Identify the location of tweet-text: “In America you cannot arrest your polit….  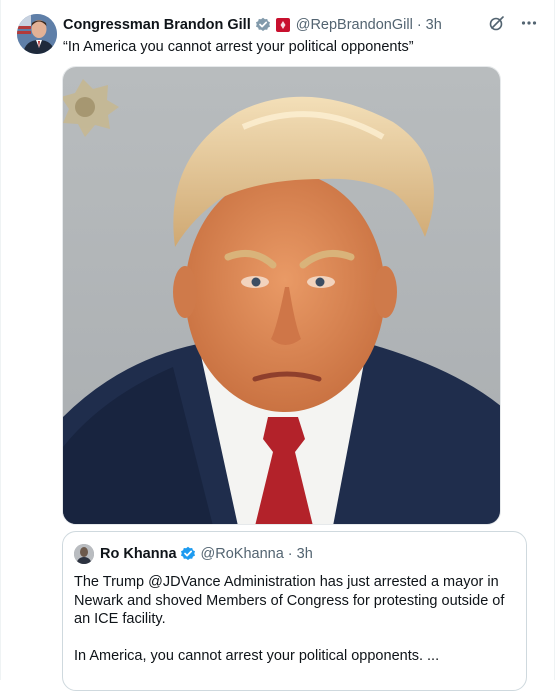
(238, 47).